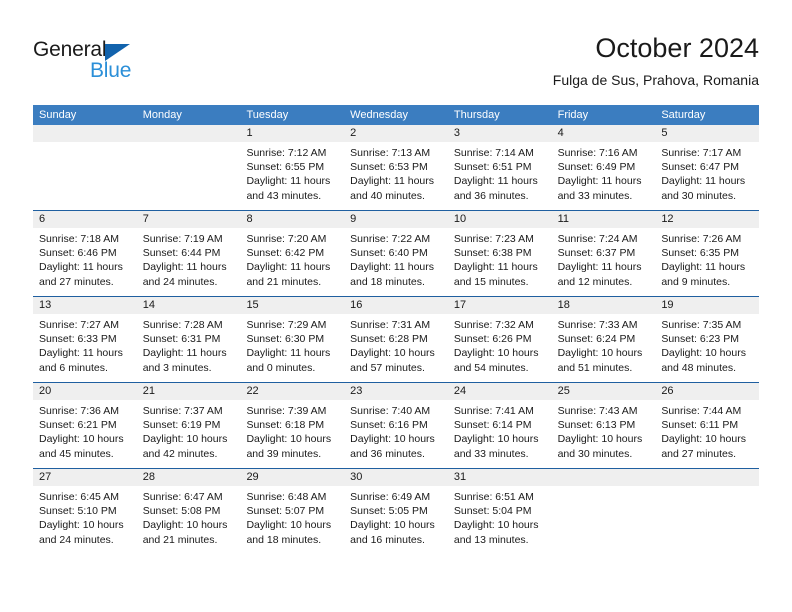  What do you see at coordinates (284, 195) in the screenshot?
I see `daylight-text-line2: and 43 minutes.` at bounding box center [284, 195].